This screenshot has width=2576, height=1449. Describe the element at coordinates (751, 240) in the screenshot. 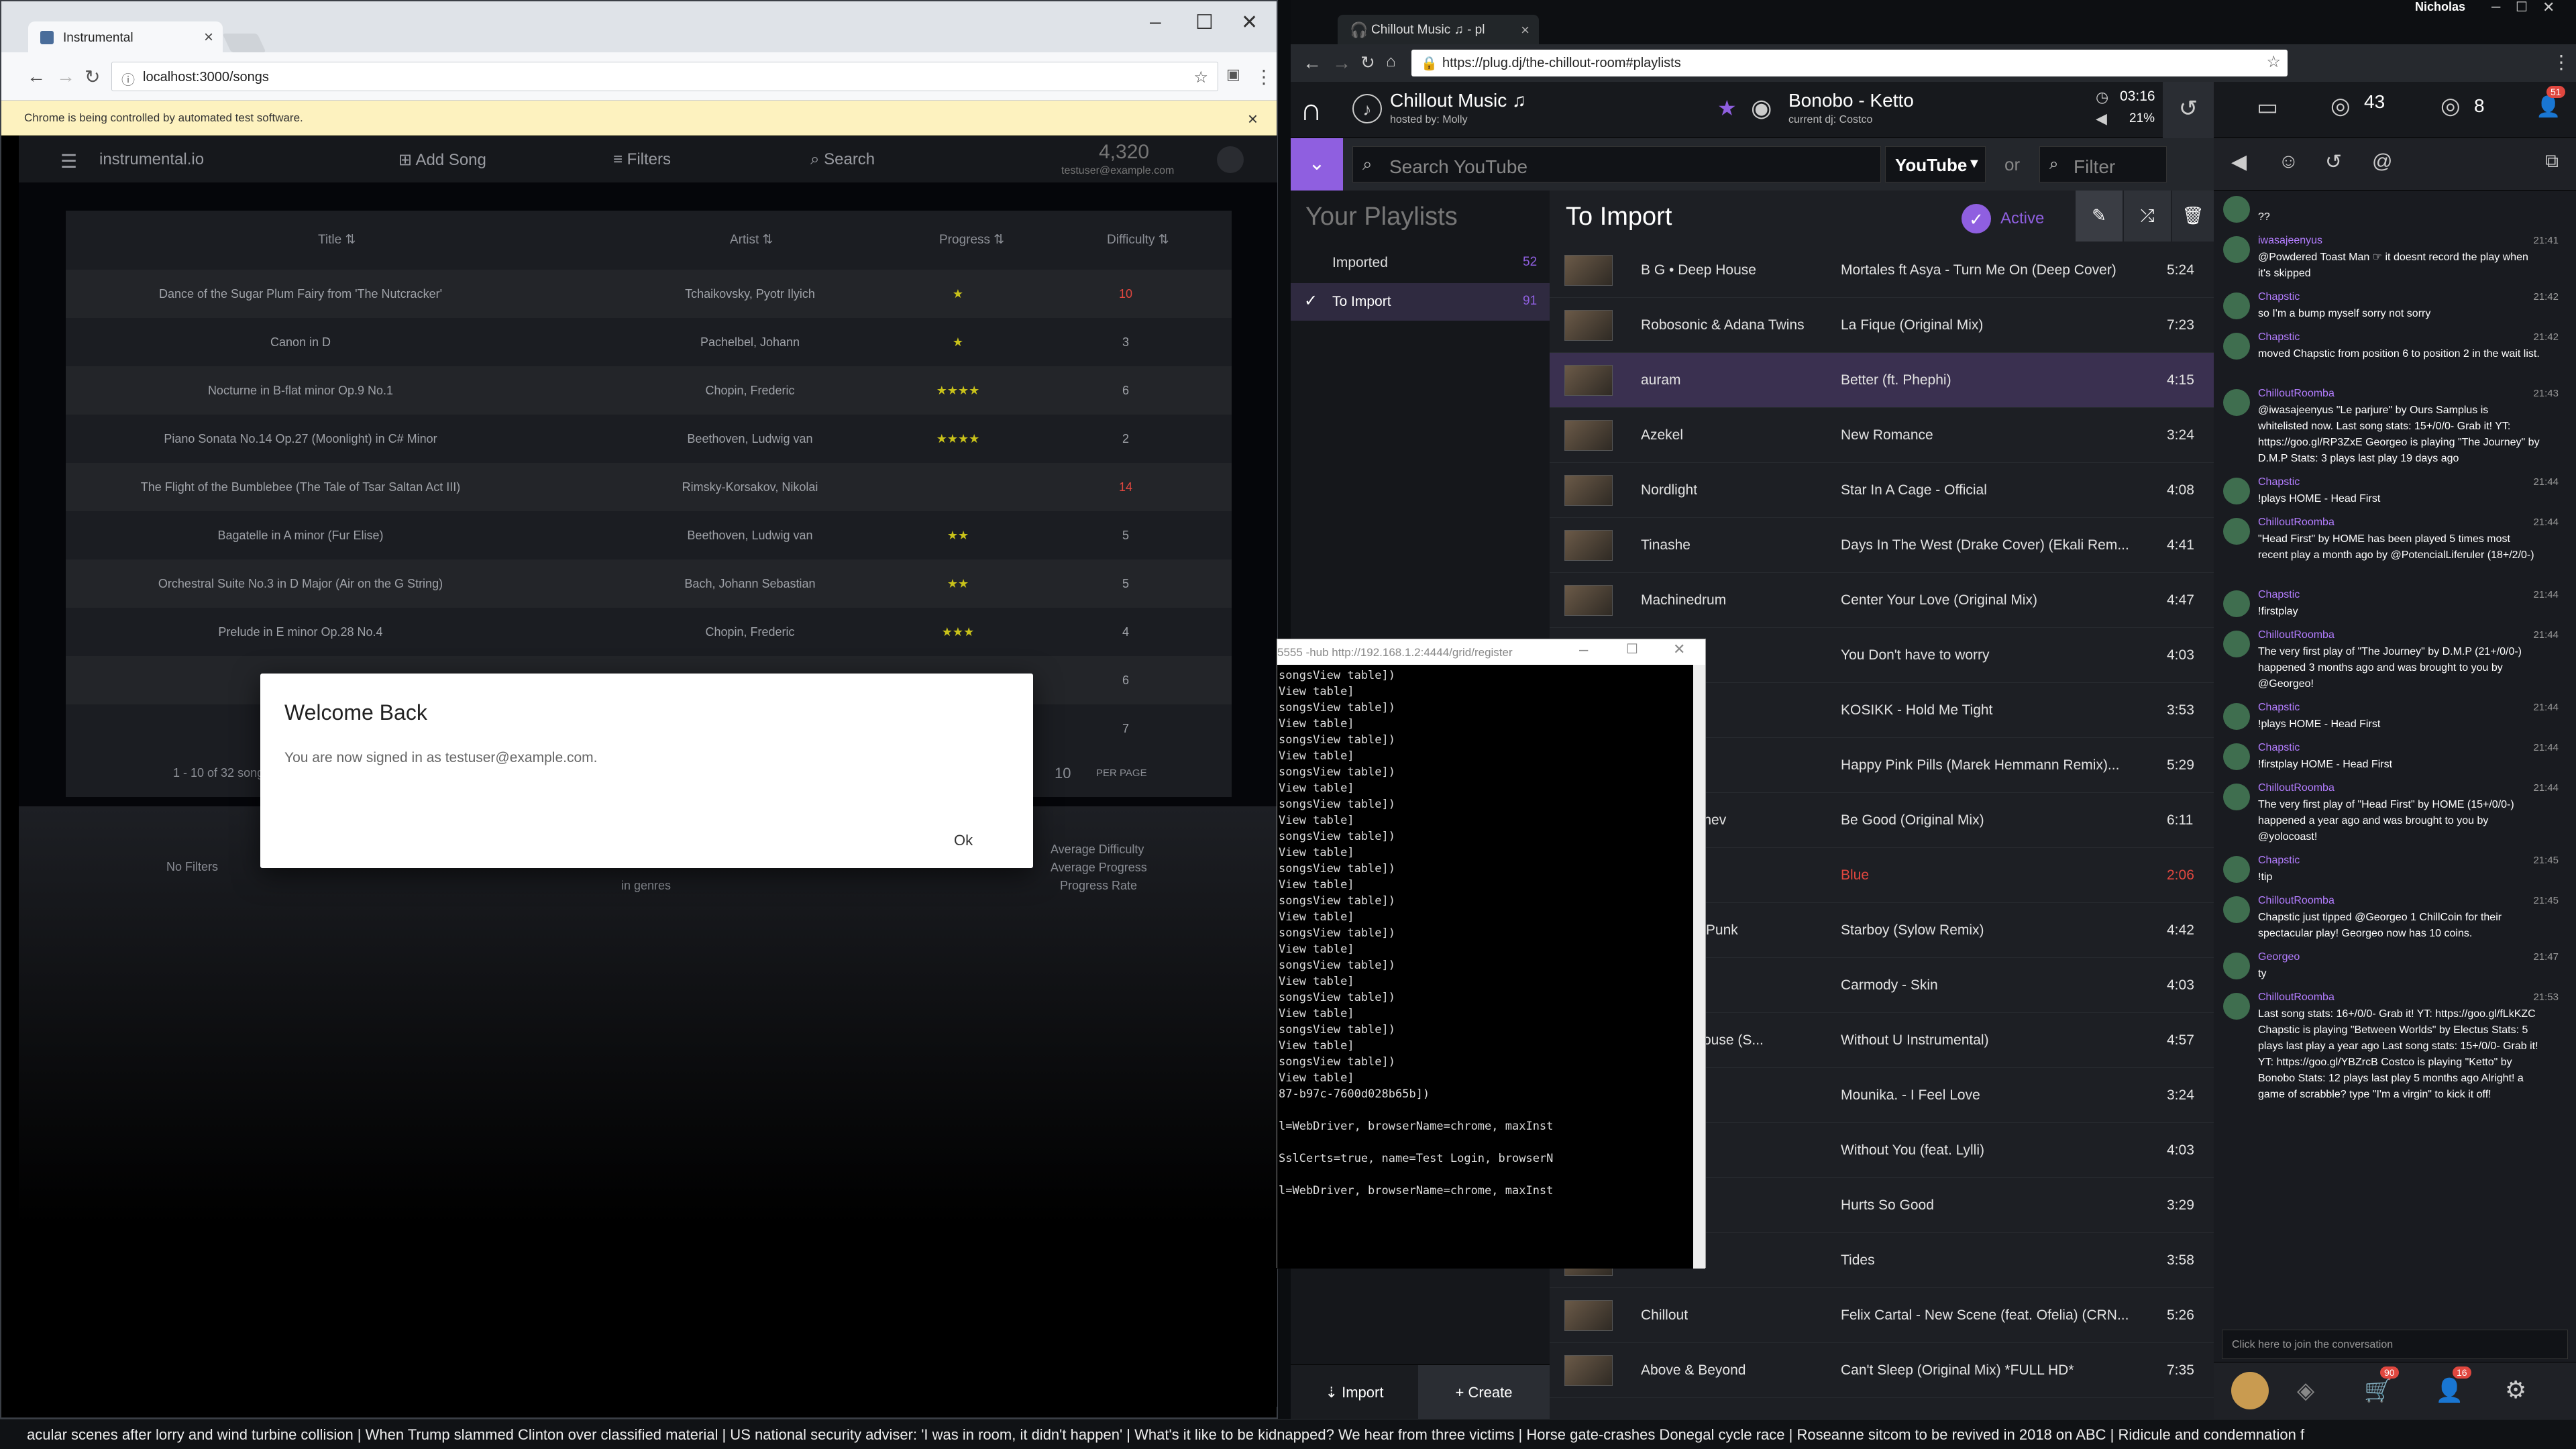

I see `col-artist: Artist ⇅` at that location.